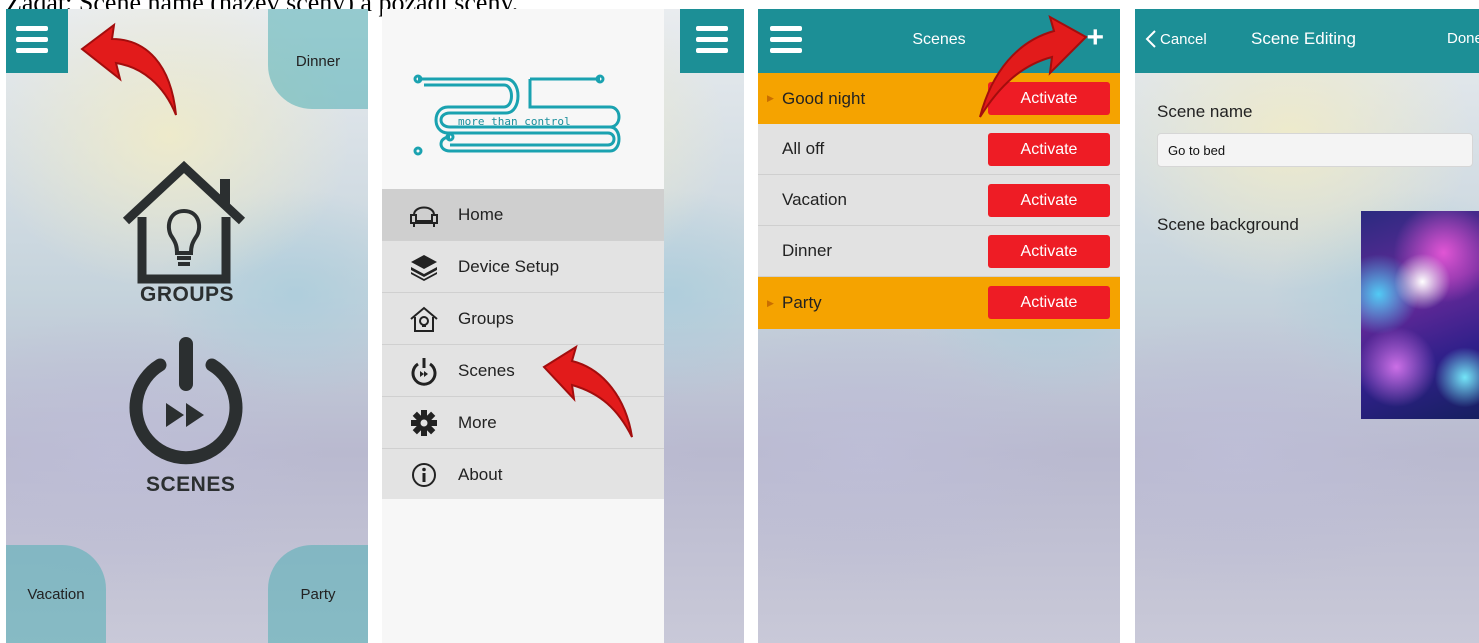 The image size is (1479, 643). I want to click on scene-name: Party, so click(802, 302).